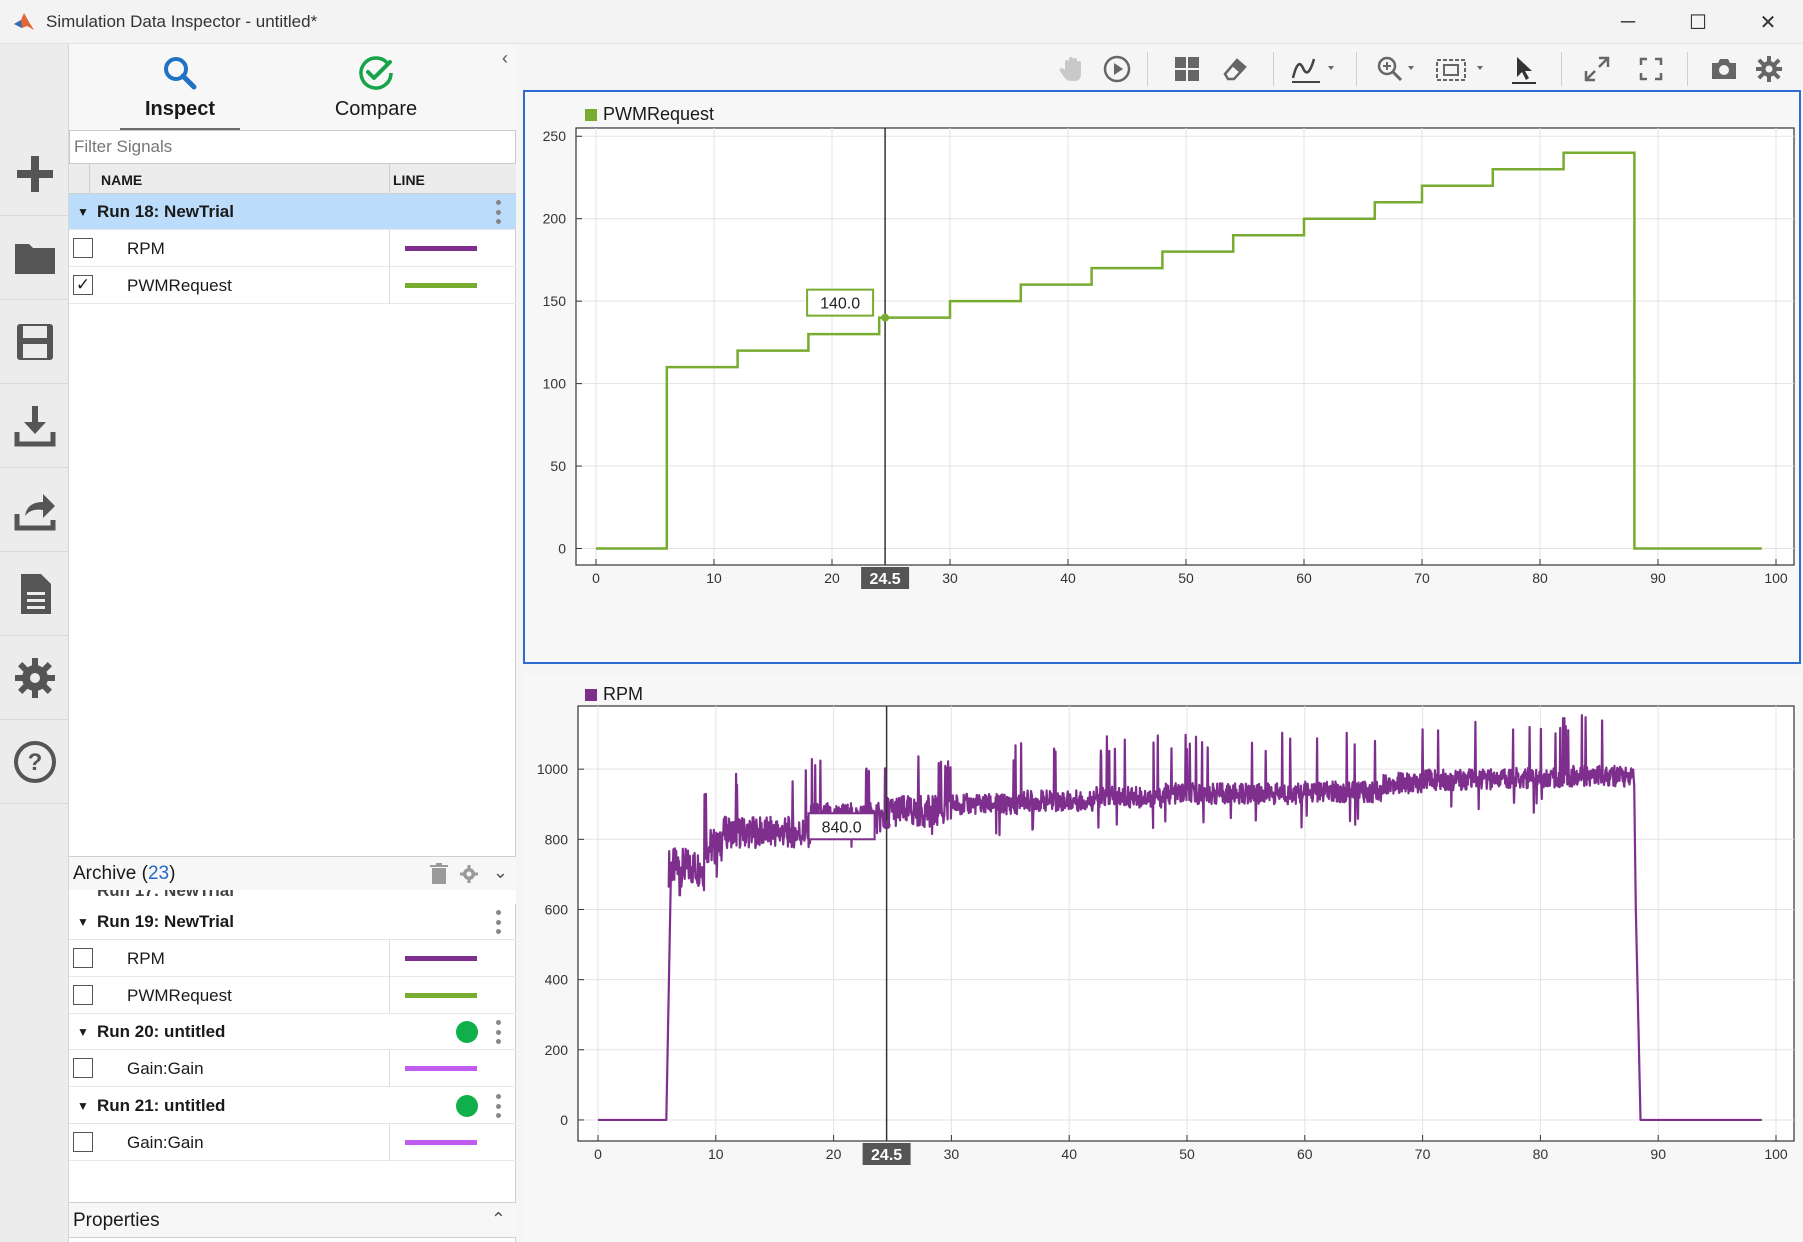  Describe the element at coordinates (1769, 69) in the screenshot. I see `plot-settings-button` at that location.